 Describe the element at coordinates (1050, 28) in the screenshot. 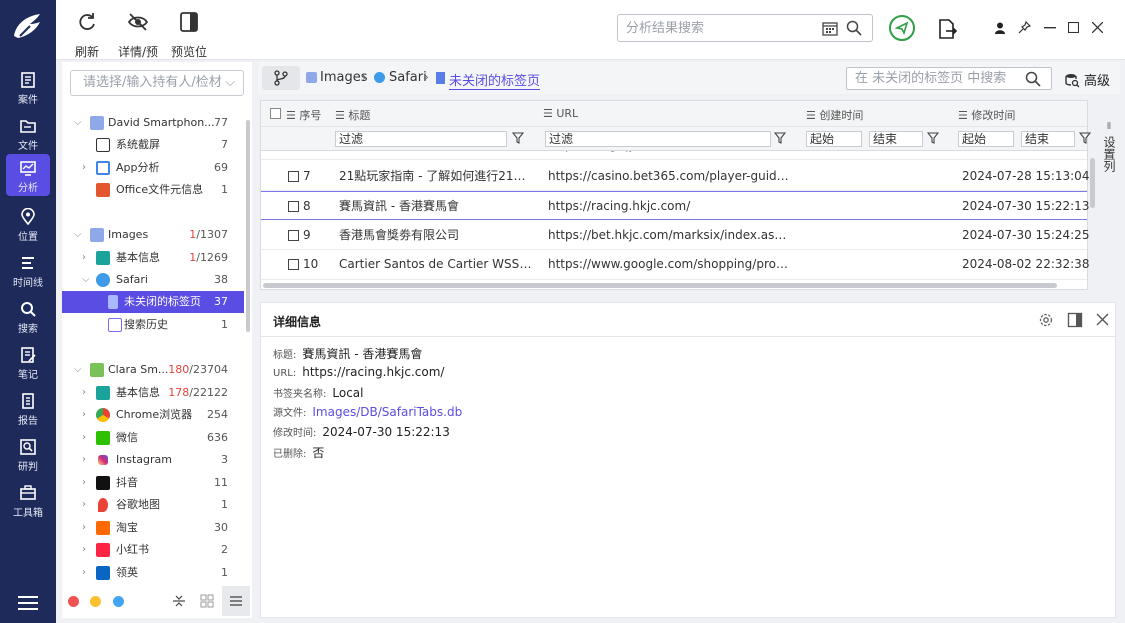

I see `minimize-icon` at that location.